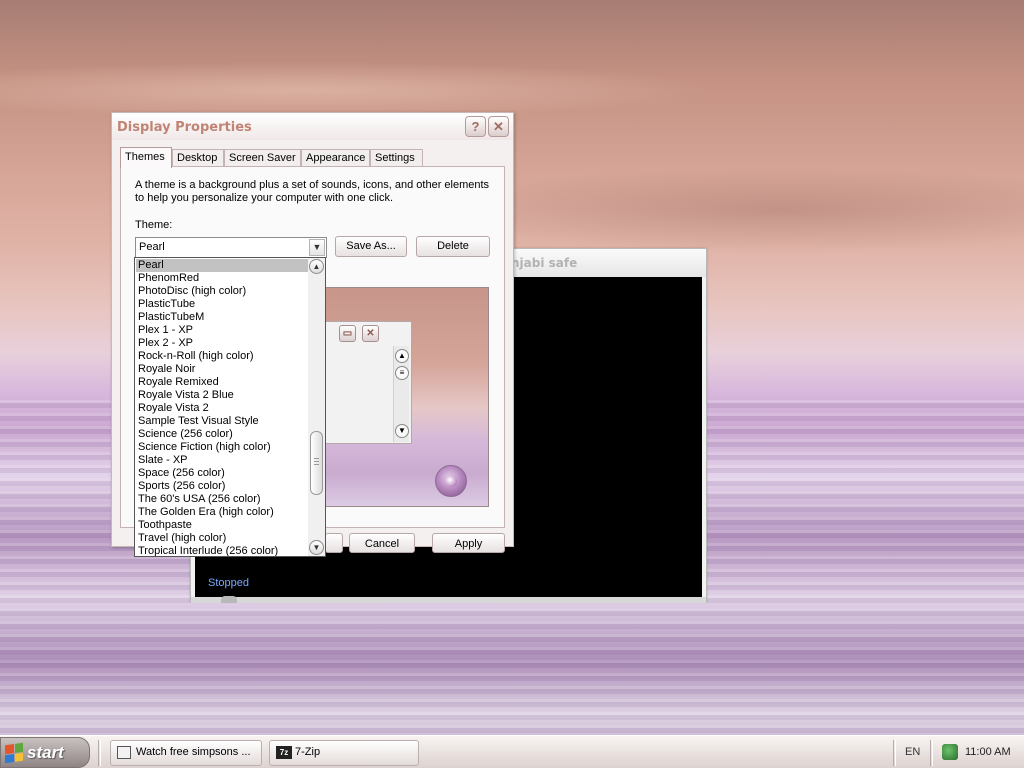 Image resolution: width=1024 pixels, height=768 pixels. Describe the element at coordinates (468, 543) in the screenshot. I see `apply-button: Apply` at that location.